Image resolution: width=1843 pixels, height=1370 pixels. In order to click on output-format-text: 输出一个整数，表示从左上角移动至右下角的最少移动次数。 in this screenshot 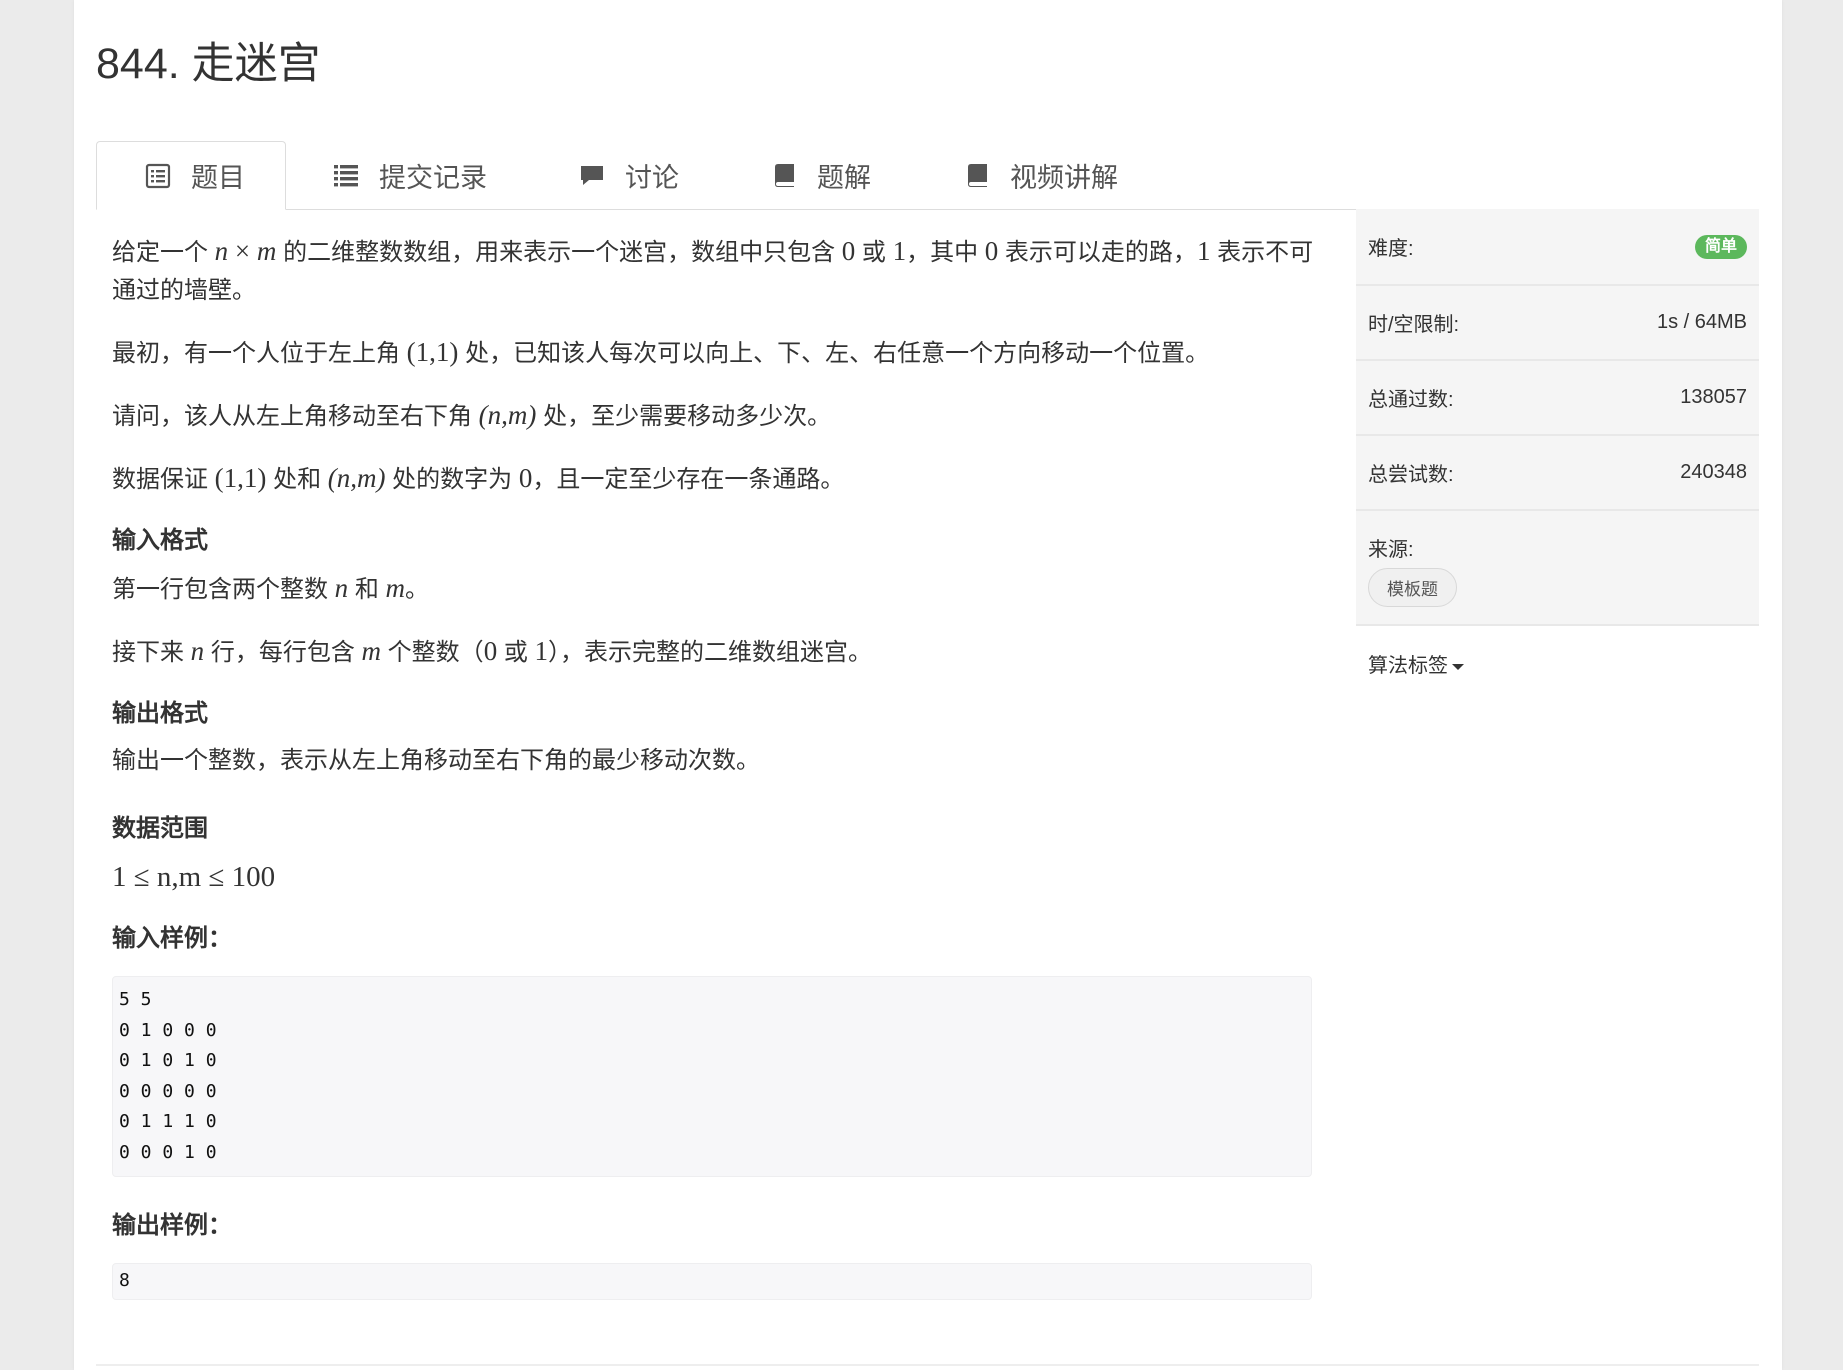, I will do `click(436, 760)`.